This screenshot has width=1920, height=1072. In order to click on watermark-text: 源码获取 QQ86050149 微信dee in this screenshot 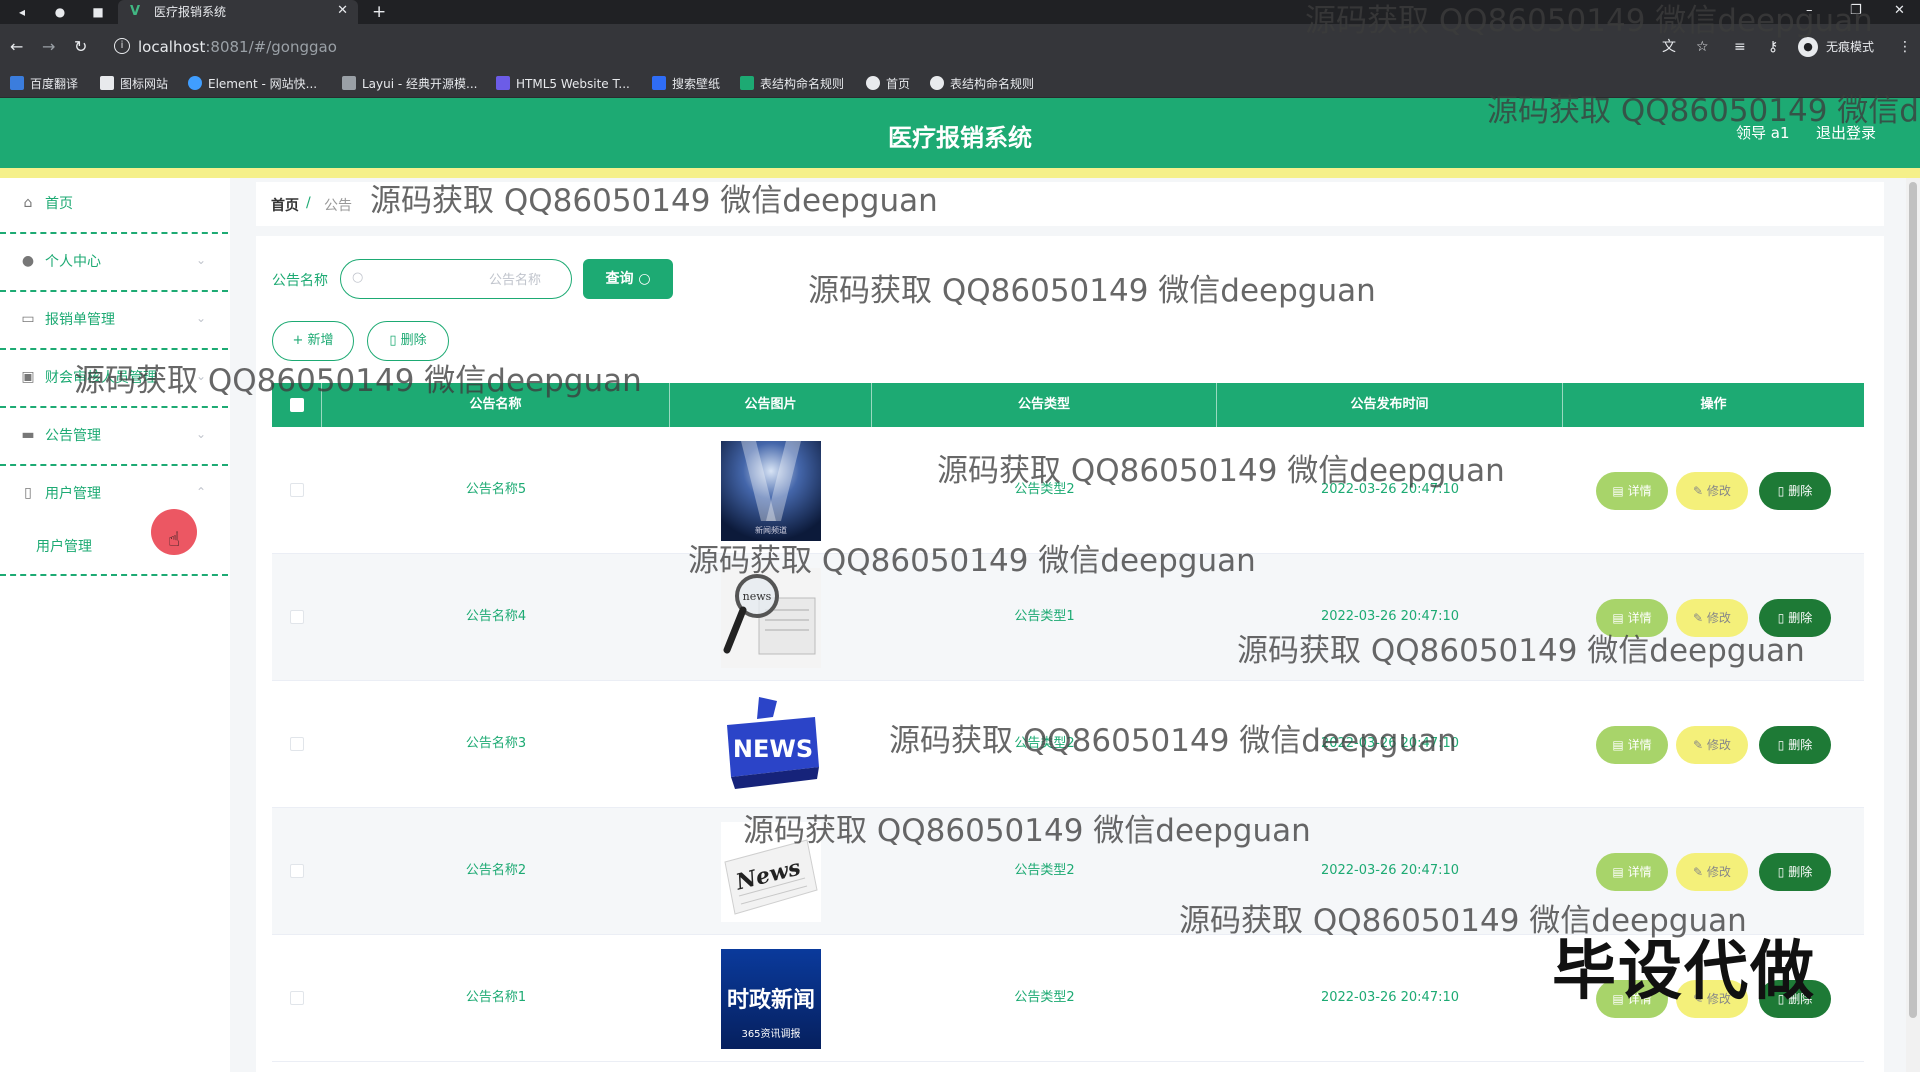, I will do `click(1703, 111)`.